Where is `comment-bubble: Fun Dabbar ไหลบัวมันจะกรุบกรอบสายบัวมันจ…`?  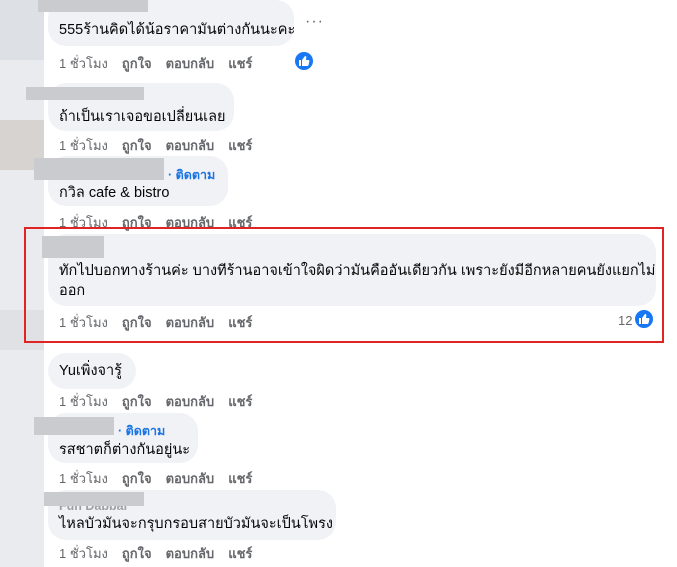
comment-bubble: Fun Dabbar ไหลบัวมันจะกรุบกรอบสายบัวมันจ… is located at coordinates (190, 515).